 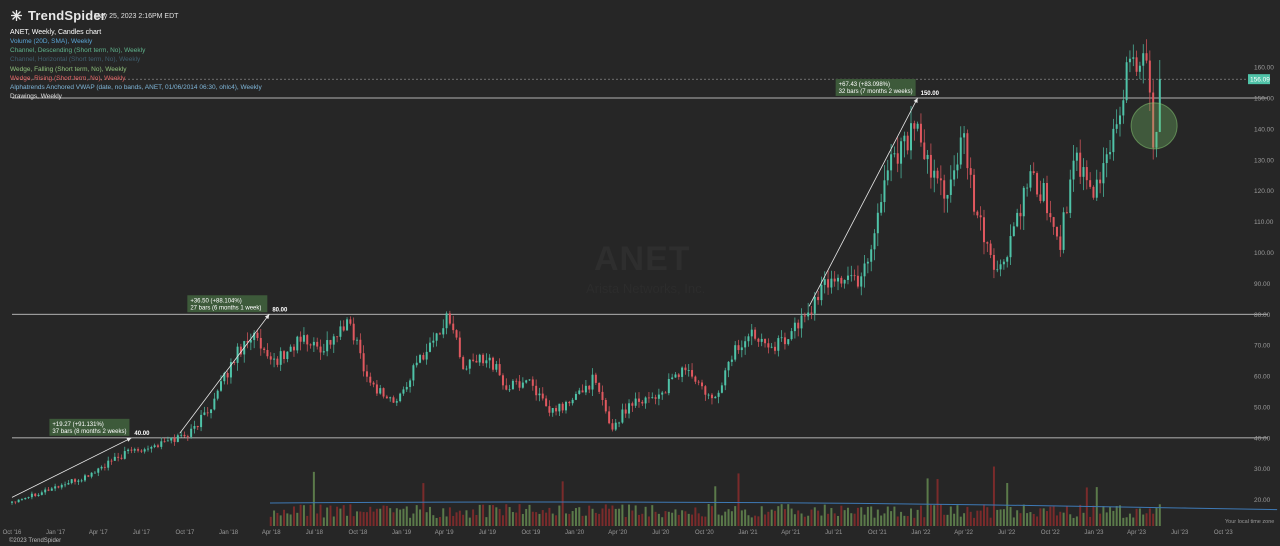 What do you see at coordinates (68, 69) in the screenshot?
I see `indicator-label: Wedge, Falling (Short term, No), Weekly` at bounding box center [68, 69].